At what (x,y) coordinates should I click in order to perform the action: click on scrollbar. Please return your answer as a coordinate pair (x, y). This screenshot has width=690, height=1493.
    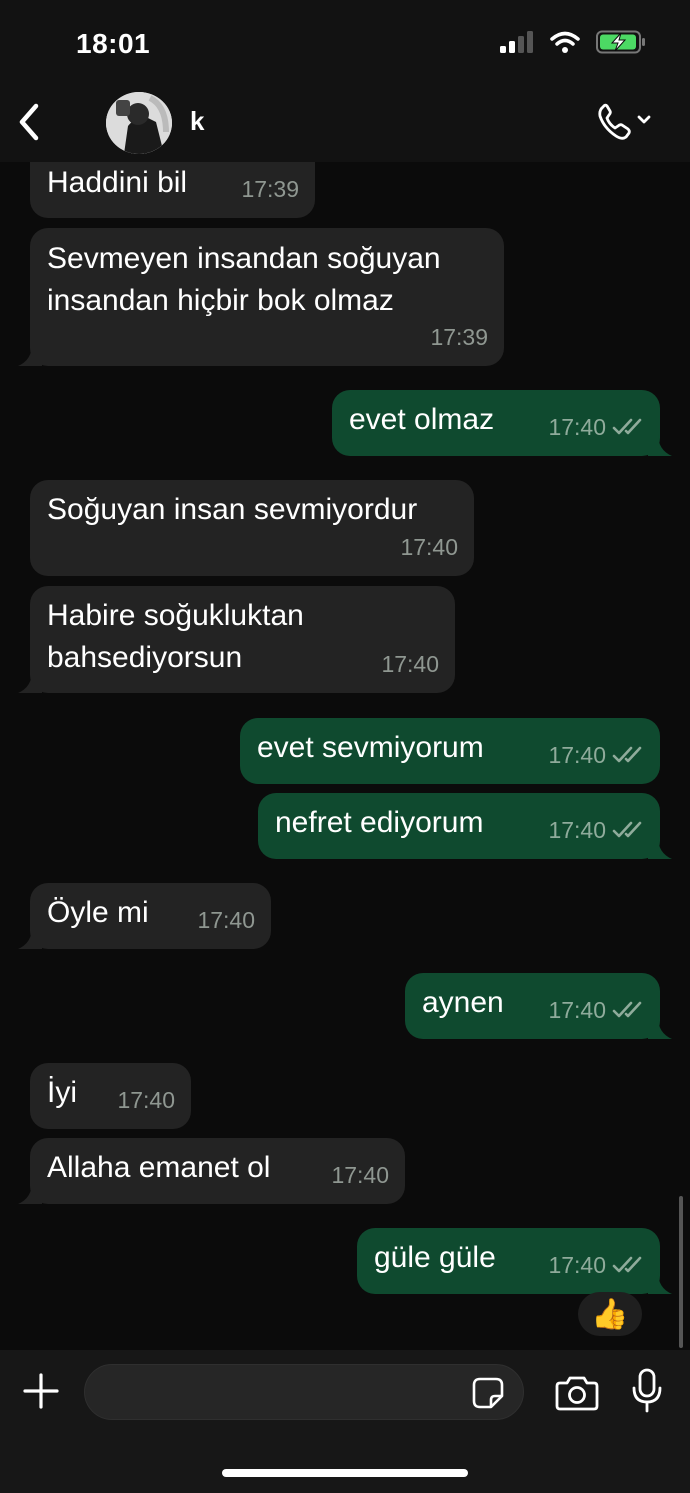
    Looking at the image, I should click on (681, 1272).